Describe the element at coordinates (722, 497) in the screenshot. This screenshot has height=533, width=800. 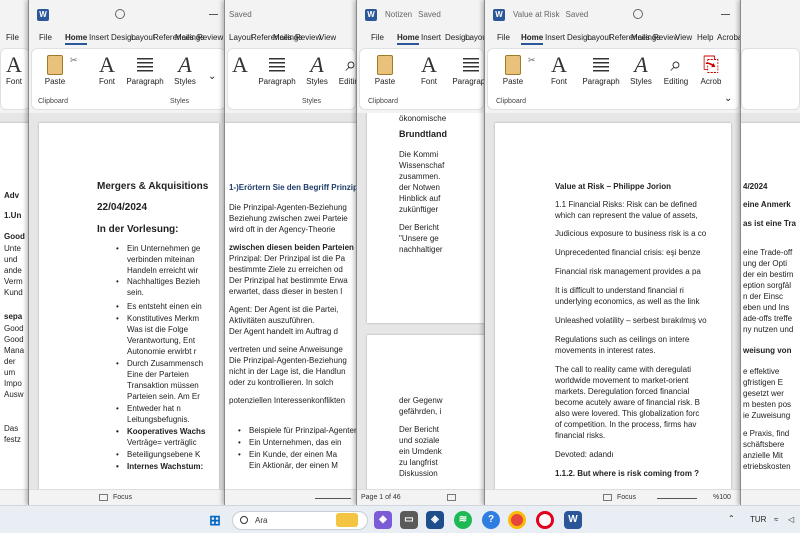
I see `zoom-level: %100` at that location.